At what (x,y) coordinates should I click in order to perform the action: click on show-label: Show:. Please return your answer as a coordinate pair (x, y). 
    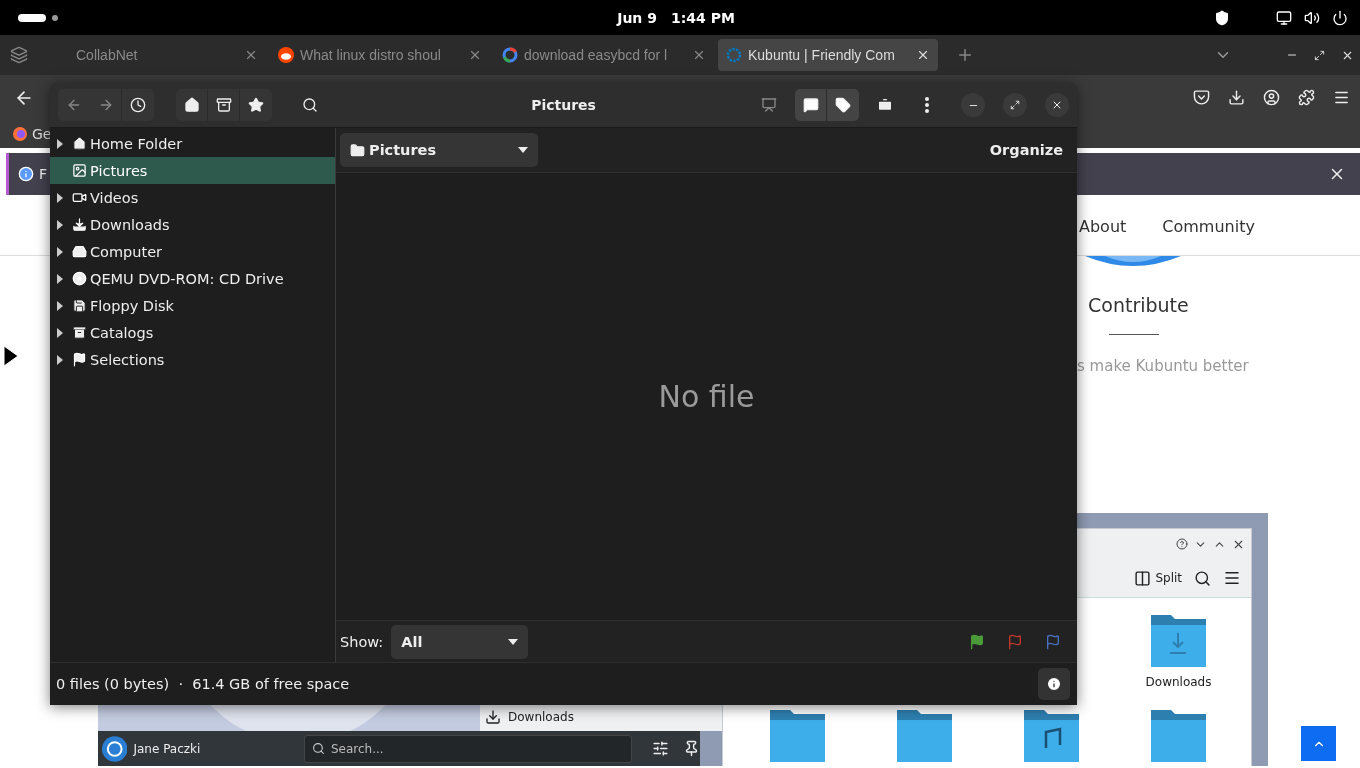
    Looking at the image, I should click on (362, 641).